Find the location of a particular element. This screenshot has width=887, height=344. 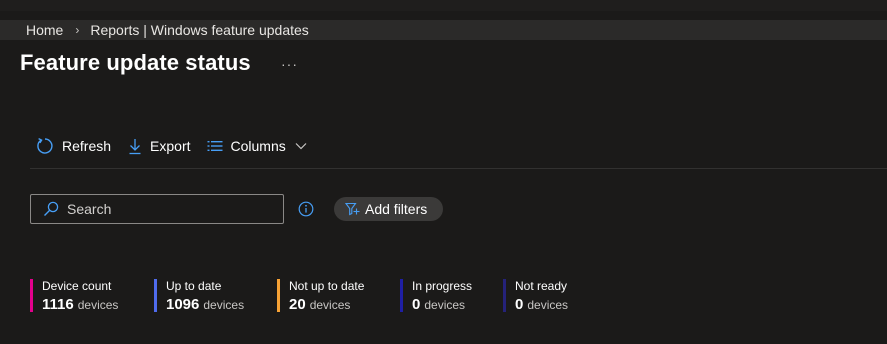

stat-label: Not ready is located at coordinates (541, 286).